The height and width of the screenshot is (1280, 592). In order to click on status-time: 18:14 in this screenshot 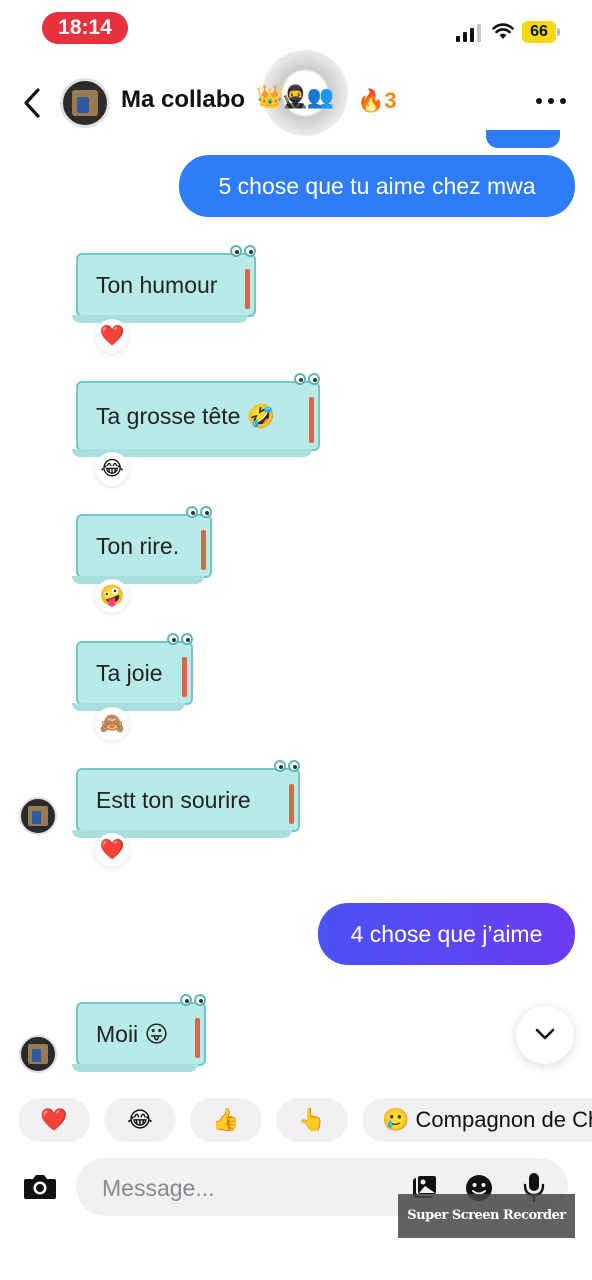, I will do `click(85, 28)`.